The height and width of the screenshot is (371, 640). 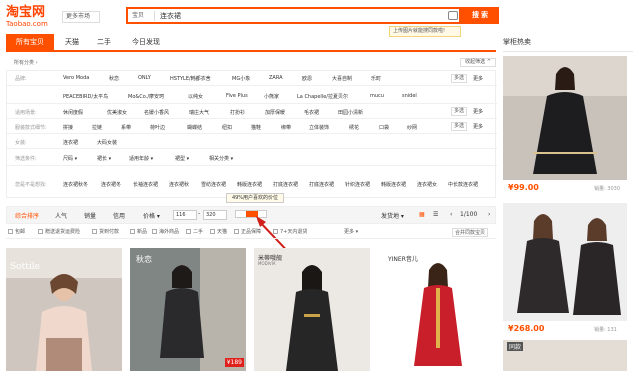 I want to click on option-second-hand: 二手, so click(x=194, y=231).